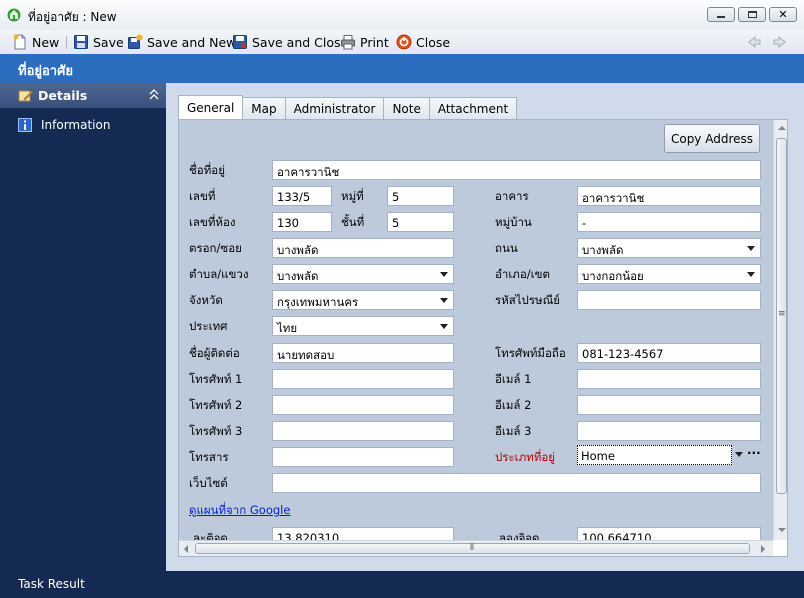  Describe the element at coordinates (264, 108) in the screenshot. I see `tab-map: Map` at that location.